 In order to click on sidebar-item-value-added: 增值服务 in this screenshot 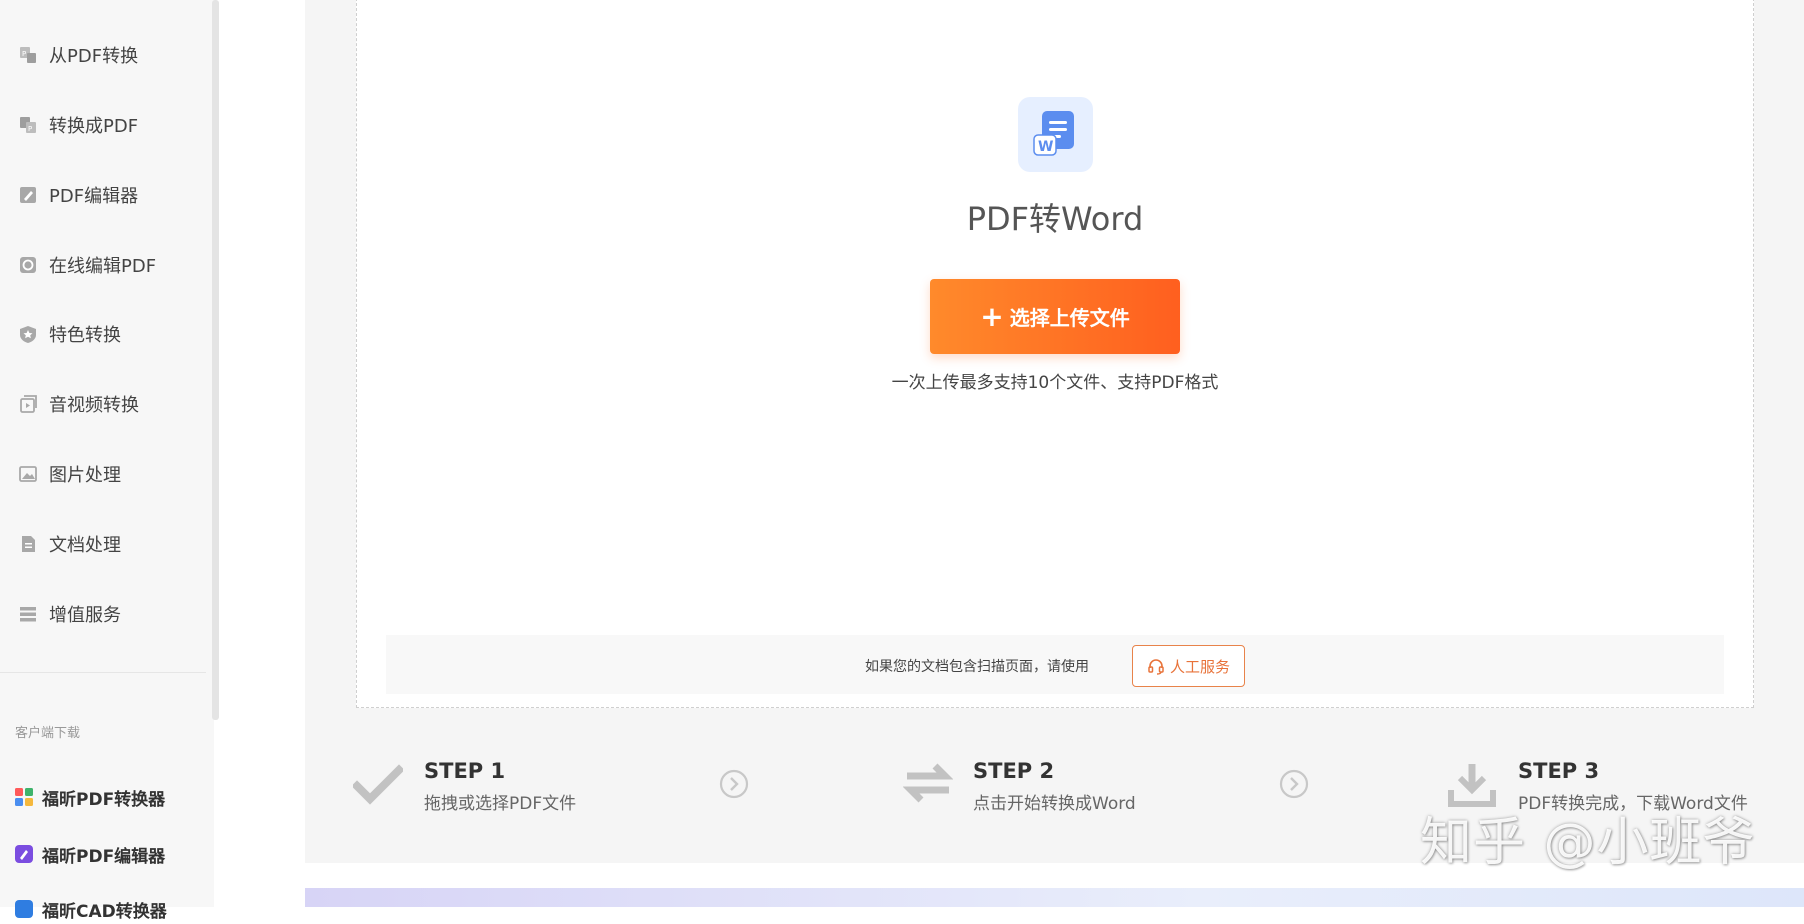, I will do `click(105, 614)`.